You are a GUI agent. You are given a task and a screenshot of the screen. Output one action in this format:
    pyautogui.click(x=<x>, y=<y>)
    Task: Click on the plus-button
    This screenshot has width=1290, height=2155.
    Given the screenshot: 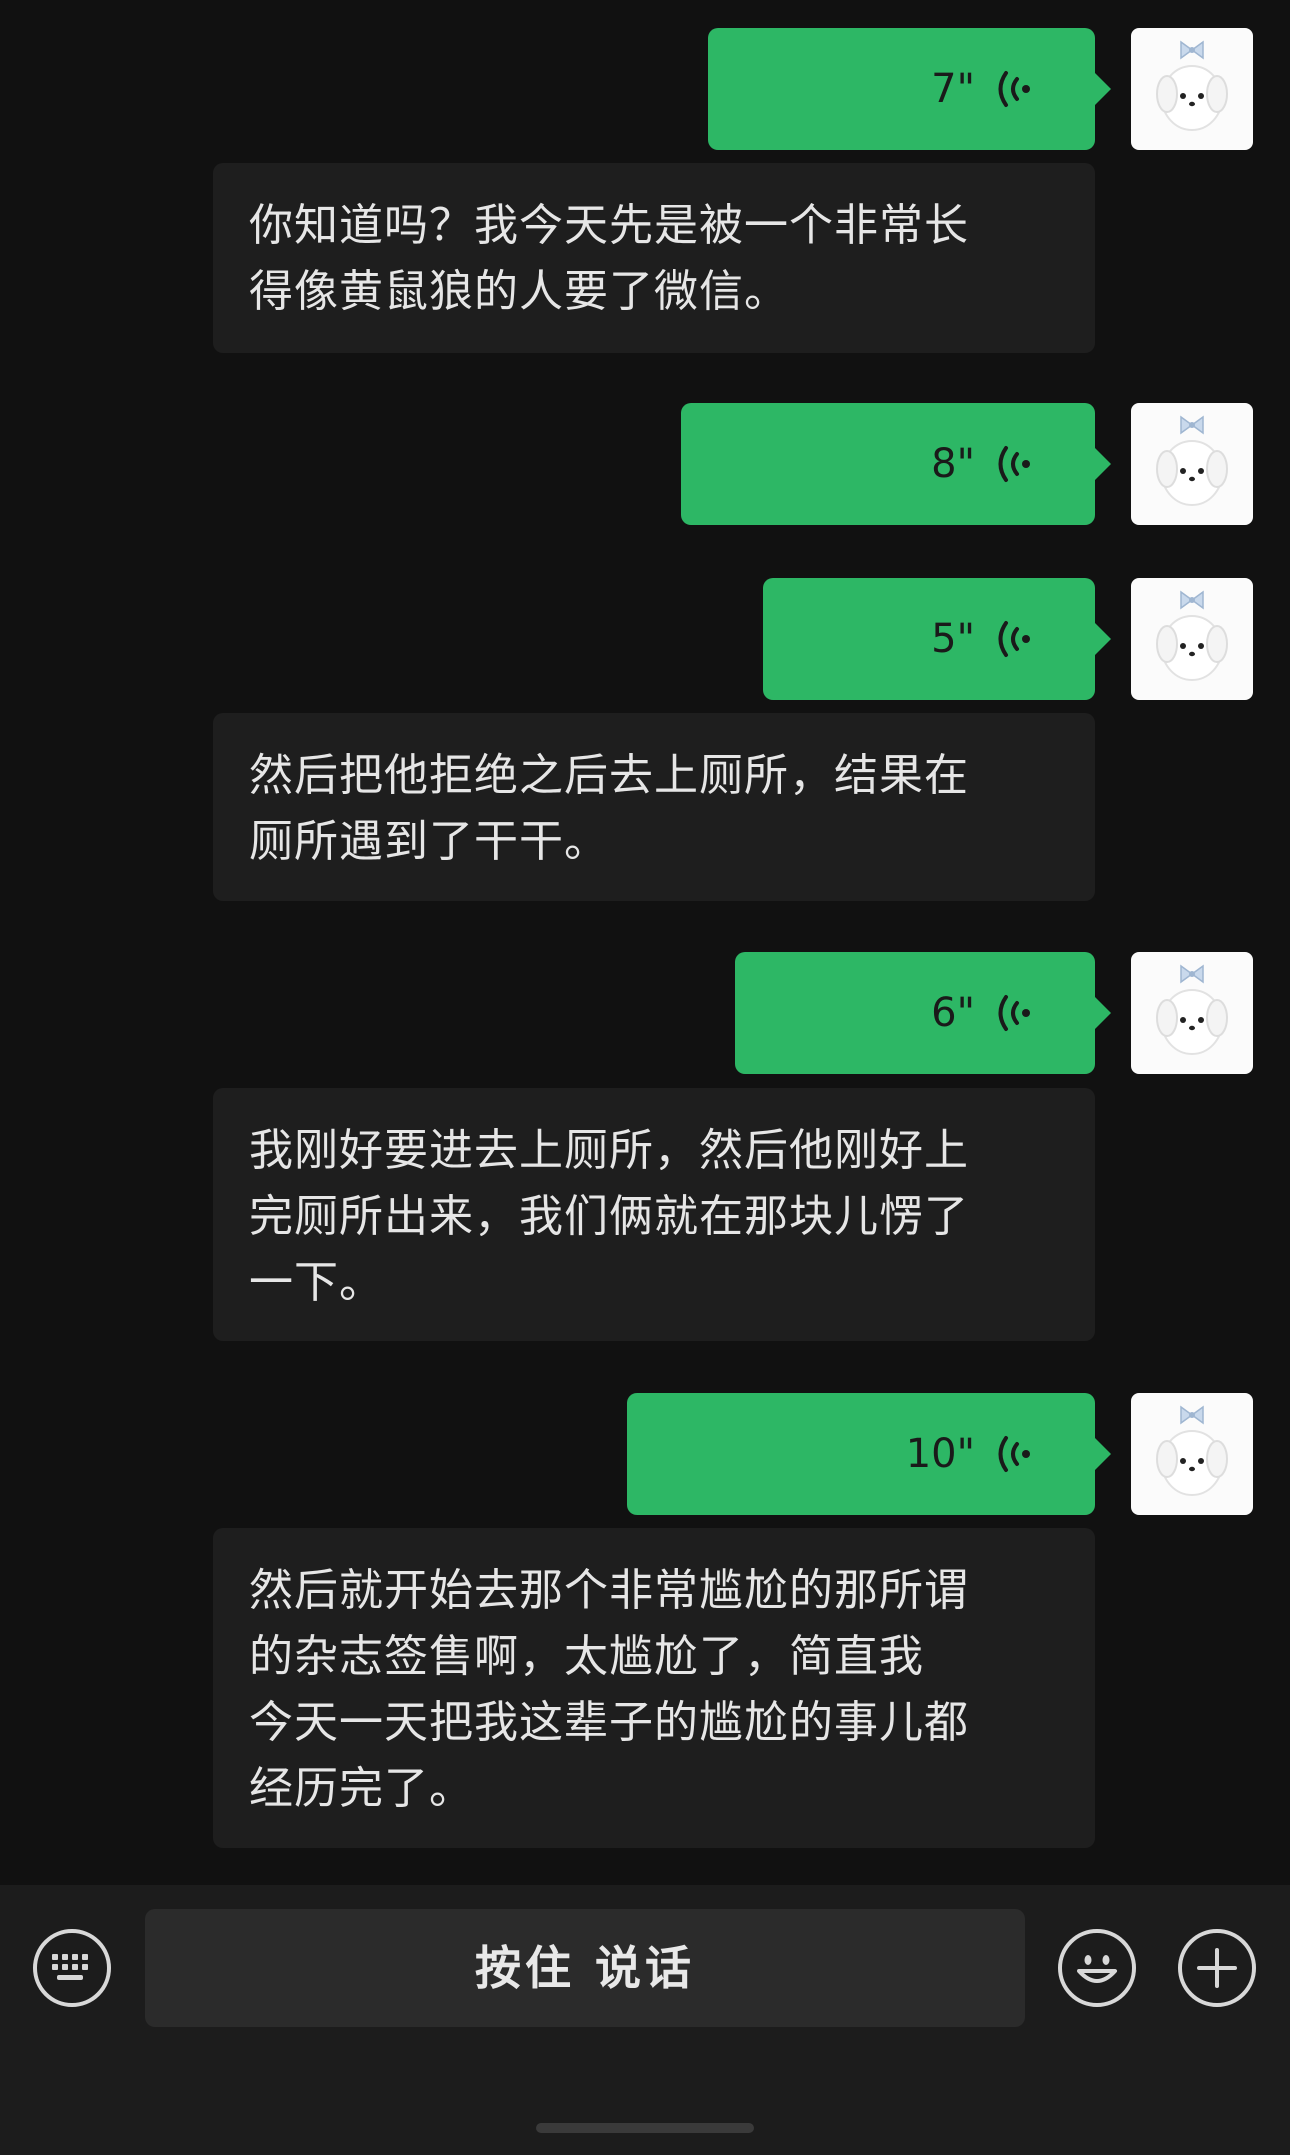 What is the action you would take?
    pyautogui.click(x=1217, y=1968)
    